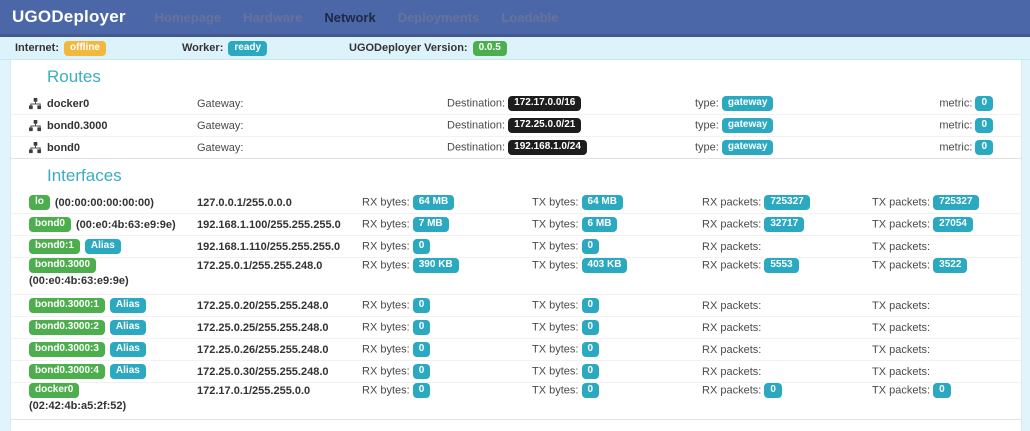 The width and height of the screenshot is (1030, 431). Describe the element at coordinates (602, 202) in the screenshot. I see `tx-bytes-badge: 64 MB` at that location.